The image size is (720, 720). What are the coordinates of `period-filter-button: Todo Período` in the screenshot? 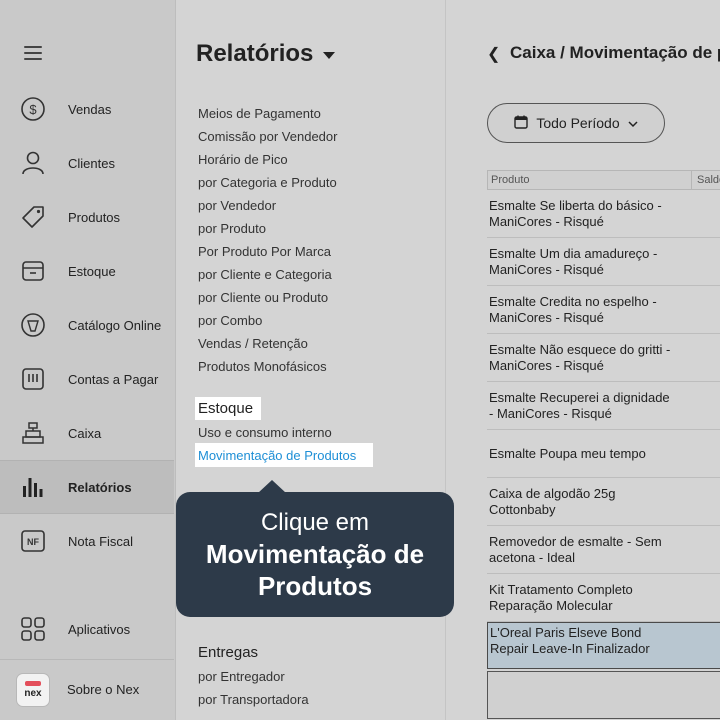 It's located at (576, 123).